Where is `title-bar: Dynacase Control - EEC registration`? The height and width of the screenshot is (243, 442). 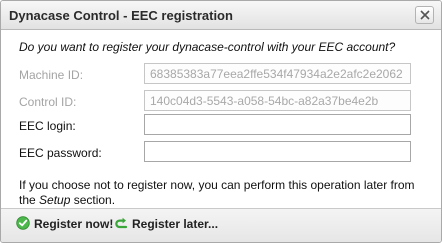 title-bar: Dynacase Control - EEC registration is located at coordinates (221, 15).